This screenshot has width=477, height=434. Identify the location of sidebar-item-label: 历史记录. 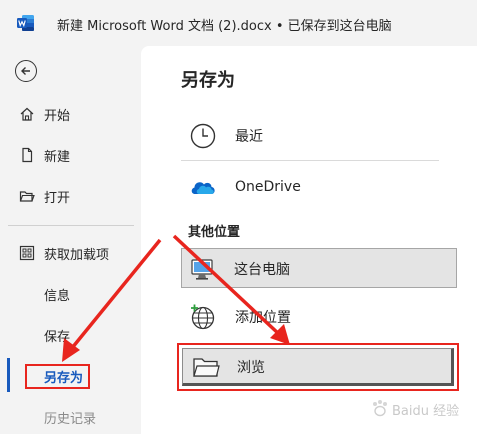
(70, 419).